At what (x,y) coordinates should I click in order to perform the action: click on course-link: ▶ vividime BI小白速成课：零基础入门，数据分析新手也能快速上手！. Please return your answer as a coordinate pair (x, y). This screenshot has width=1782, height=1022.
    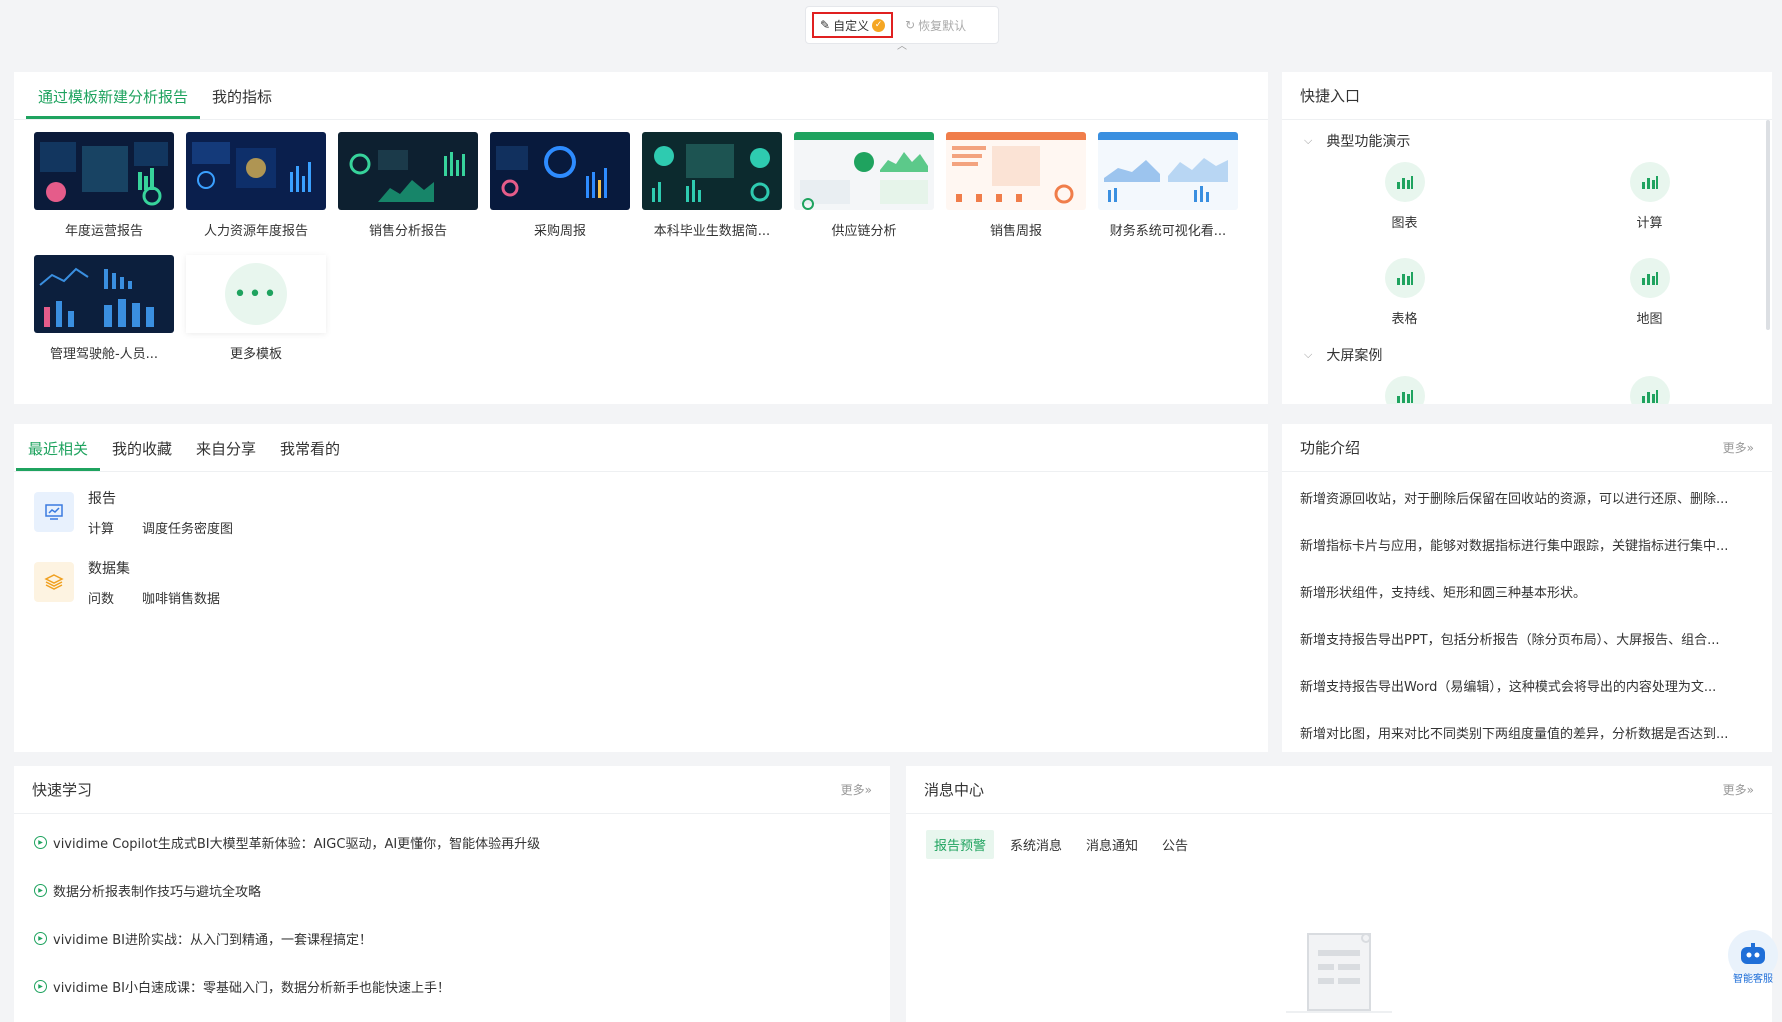
    Looking at the image, I should click on (452, 986).